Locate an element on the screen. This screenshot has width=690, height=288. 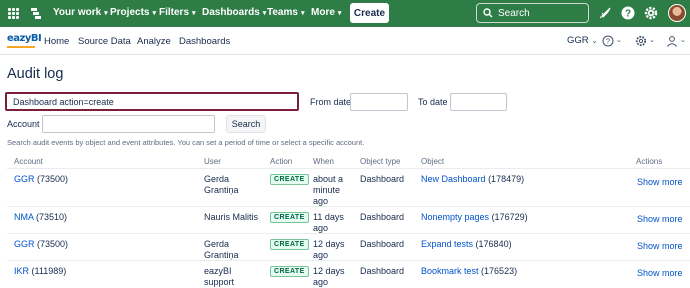
user-icon is located at coordinates (672, 41).